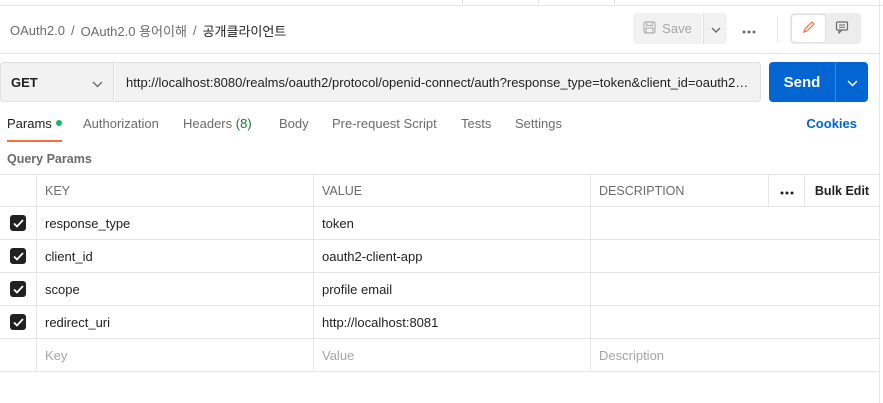  What do you see at coordinates (452, 191) in the screenshot?
I see `column-header-value: VALUE` at bounding box center [452, 191].